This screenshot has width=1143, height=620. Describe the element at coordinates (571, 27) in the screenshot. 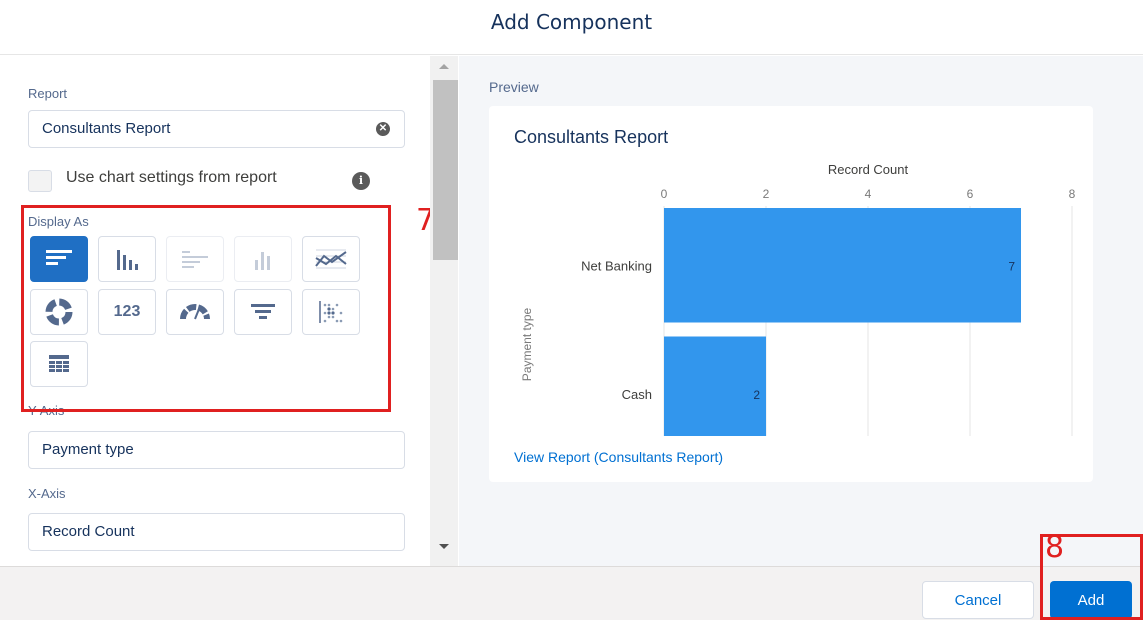

I see `modal-title: Add Component` at that location.